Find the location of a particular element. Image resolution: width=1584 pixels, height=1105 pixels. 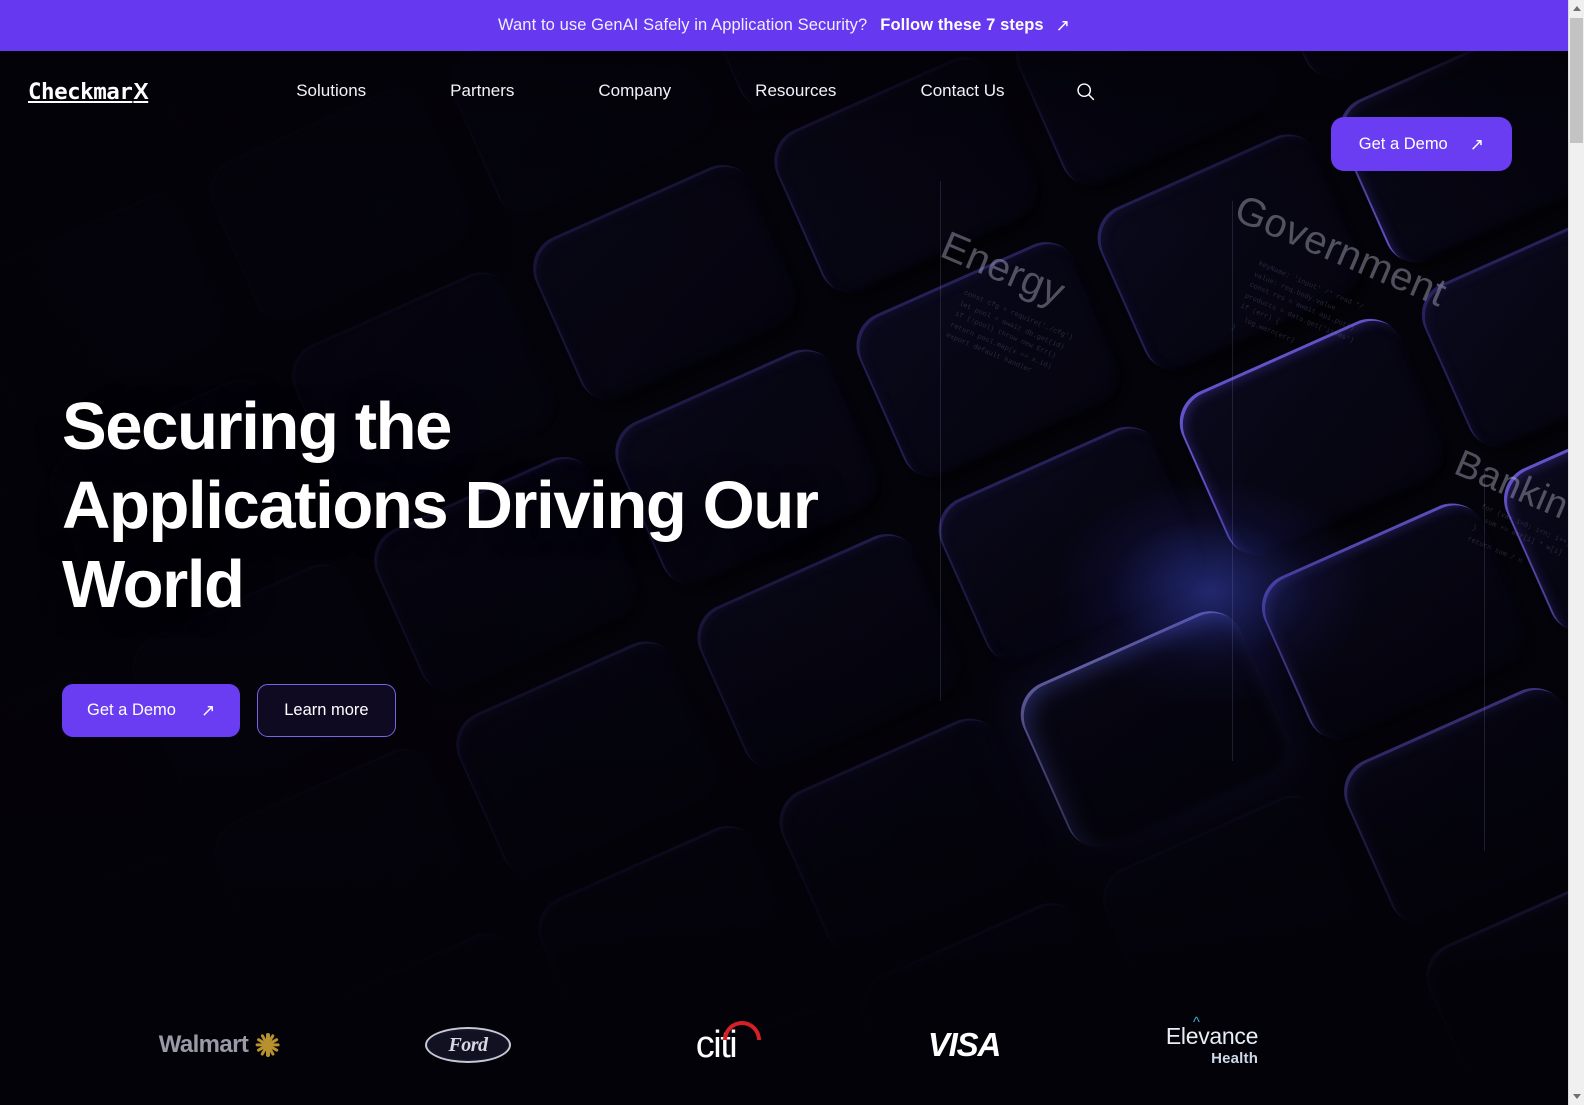

customer-logo-elevance-health: ^ Elevance Health is located at coordinates (1212, 1041).